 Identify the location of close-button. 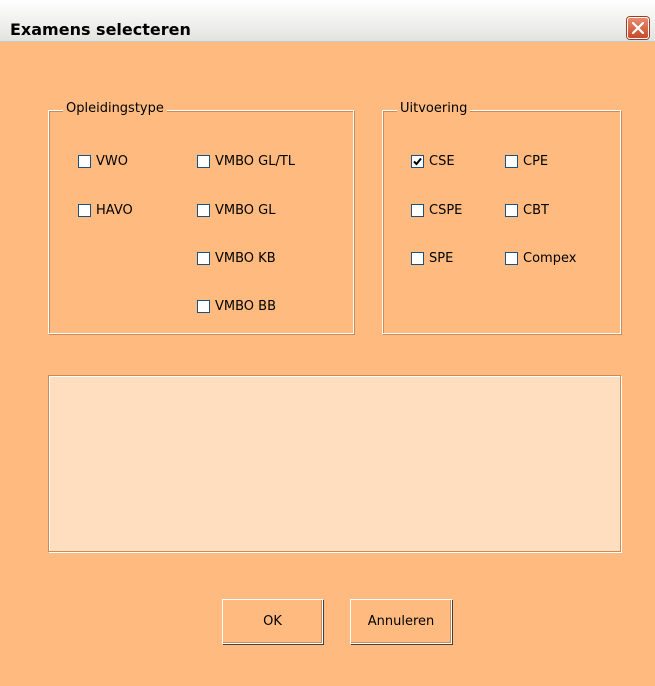
(638, 28).